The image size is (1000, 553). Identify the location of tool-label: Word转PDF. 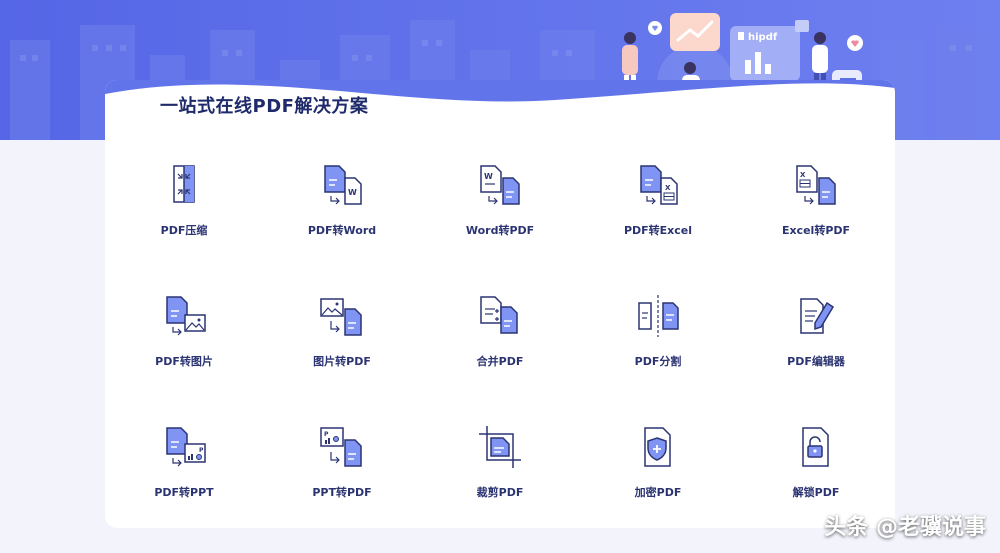
(500, 230).